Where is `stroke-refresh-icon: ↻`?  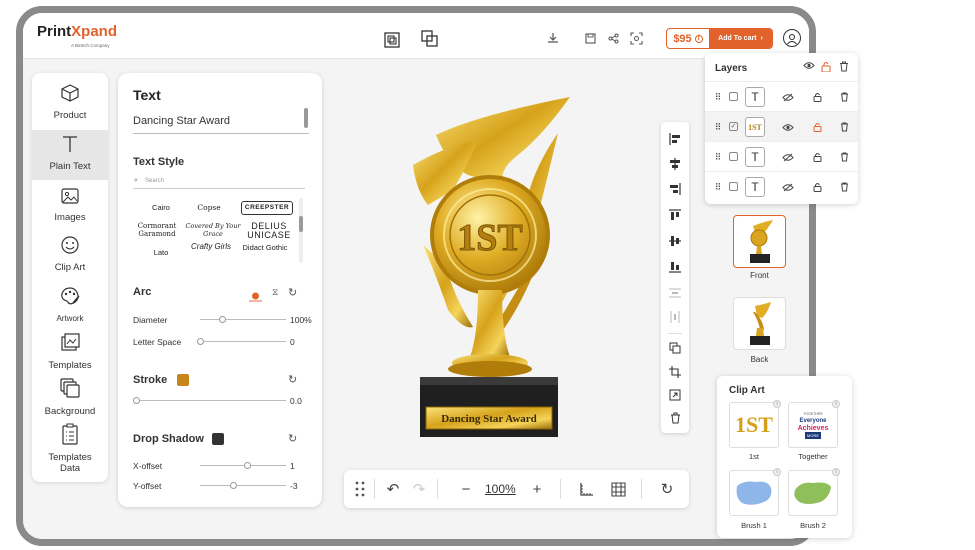
stroke-refresh-icon: ↻ is located at coordinates (292, 379).